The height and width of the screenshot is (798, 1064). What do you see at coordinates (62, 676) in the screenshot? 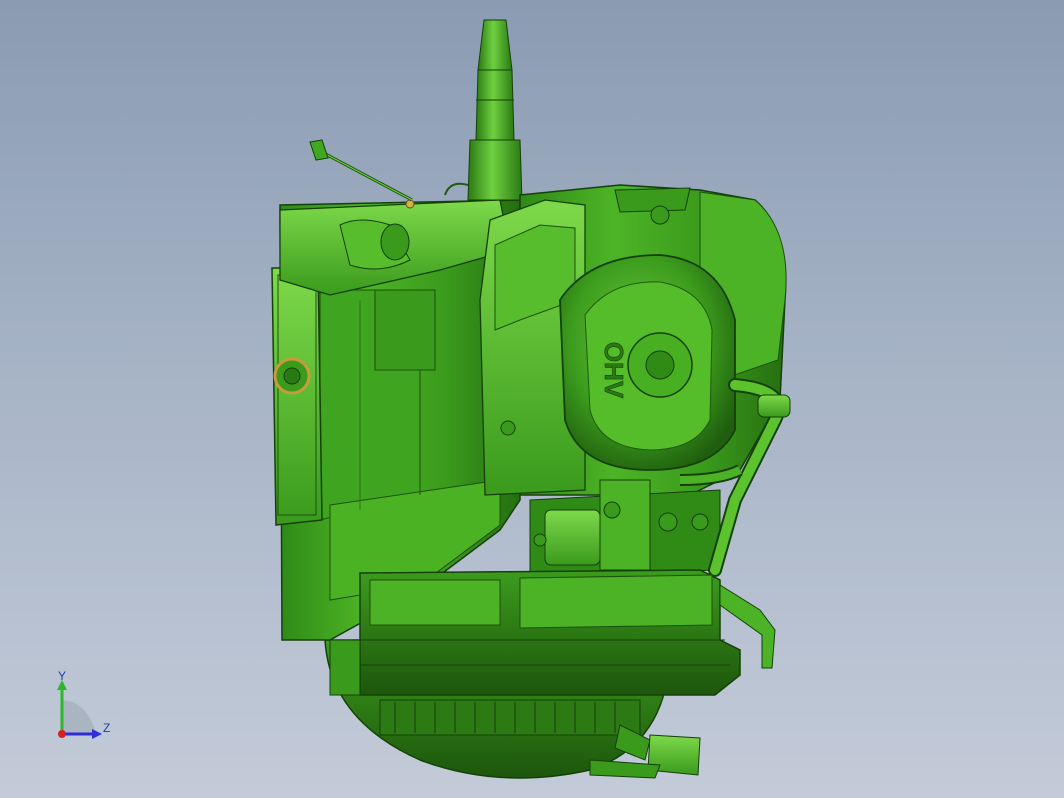
I see `y-axis-label: Y` at bounding box center [62, 676].